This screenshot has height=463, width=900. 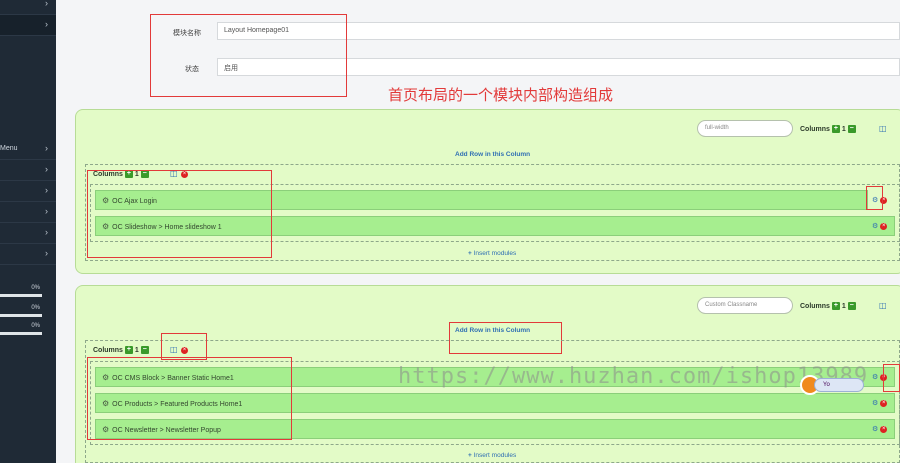 I want to click on class-input: full-width, so click(x=745, y=128).